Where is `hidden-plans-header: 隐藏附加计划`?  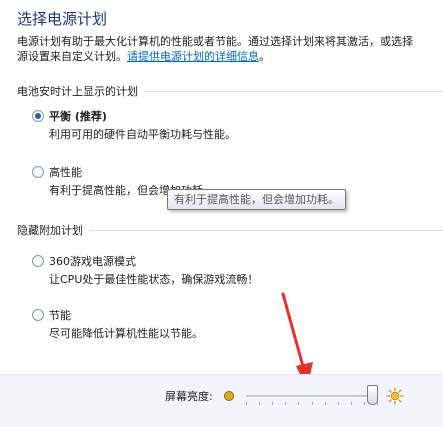 hidden-plans-header: 隐藏附加计划 is located at coordinates (230, 230).